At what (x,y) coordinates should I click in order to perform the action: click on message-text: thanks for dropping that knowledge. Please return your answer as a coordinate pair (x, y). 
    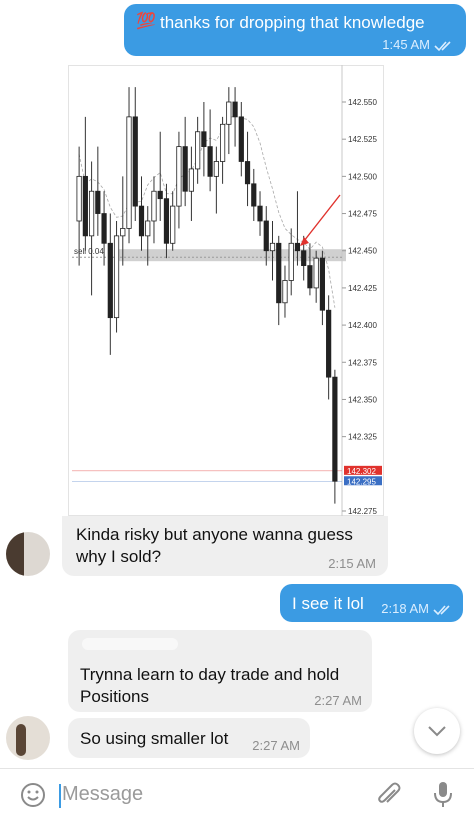
    Looking at the image, I should click on (292, 22).